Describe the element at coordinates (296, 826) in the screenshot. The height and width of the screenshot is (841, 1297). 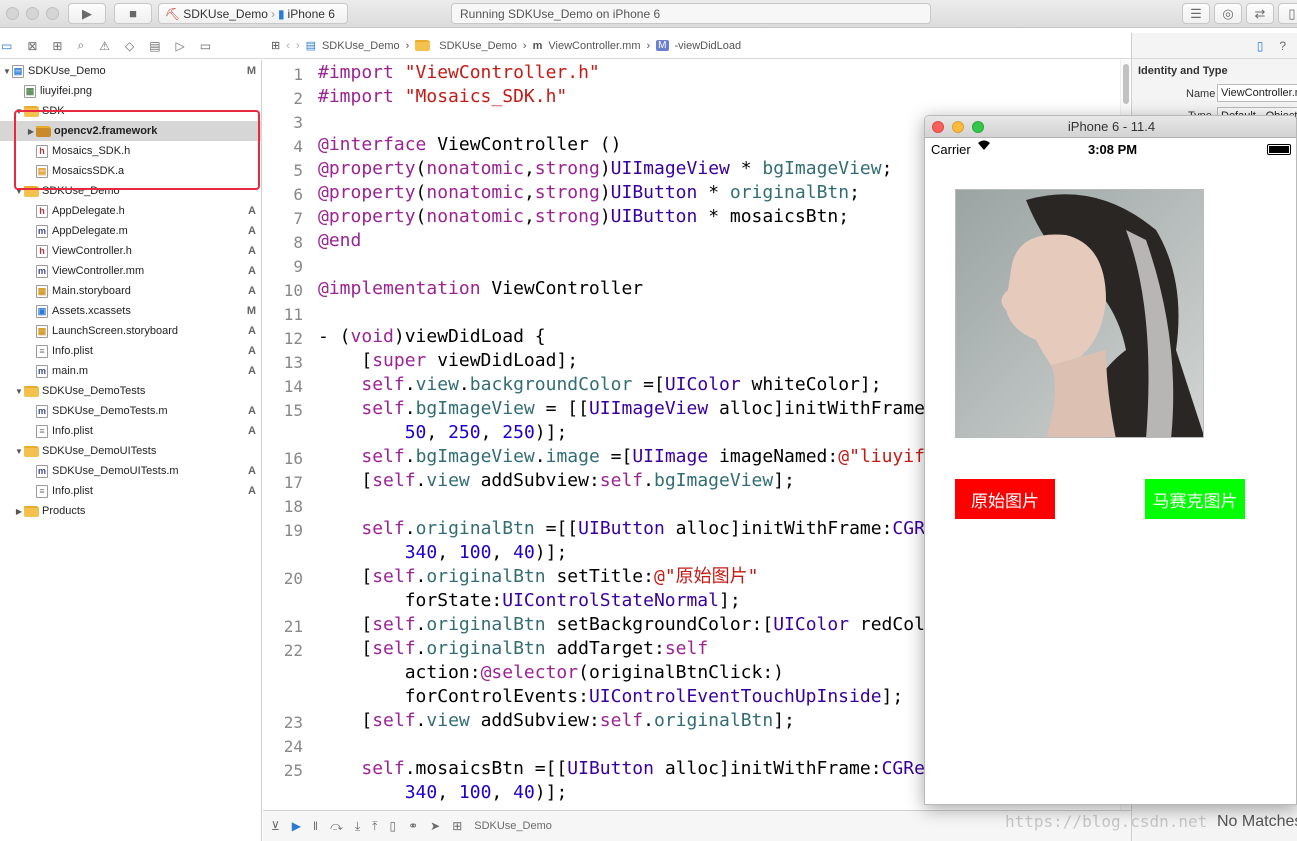
I see `breakpoints-toggle-icon: ▶` at that location.